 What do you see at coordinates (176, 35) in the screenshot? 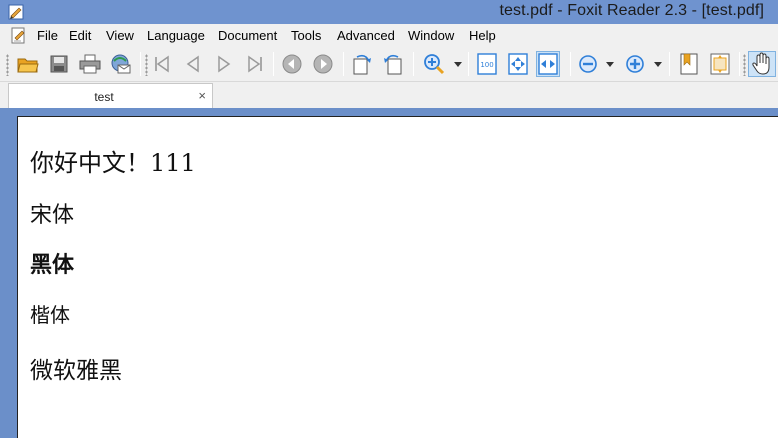
I see `menu-language: Language` at bounding box center [176, 35].